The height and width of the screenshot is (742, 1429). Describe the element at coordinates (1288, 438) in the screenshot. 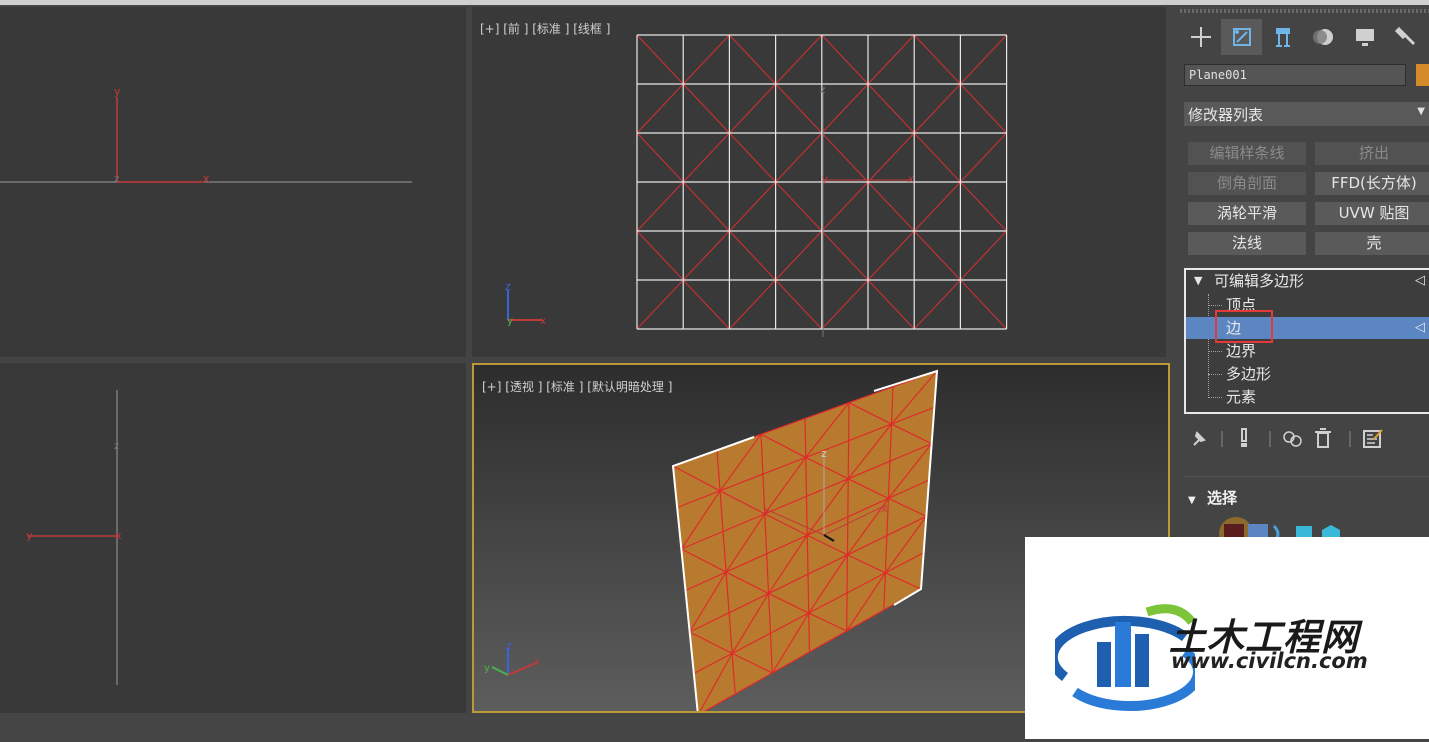

I see `stack-tools-icons` at that location.